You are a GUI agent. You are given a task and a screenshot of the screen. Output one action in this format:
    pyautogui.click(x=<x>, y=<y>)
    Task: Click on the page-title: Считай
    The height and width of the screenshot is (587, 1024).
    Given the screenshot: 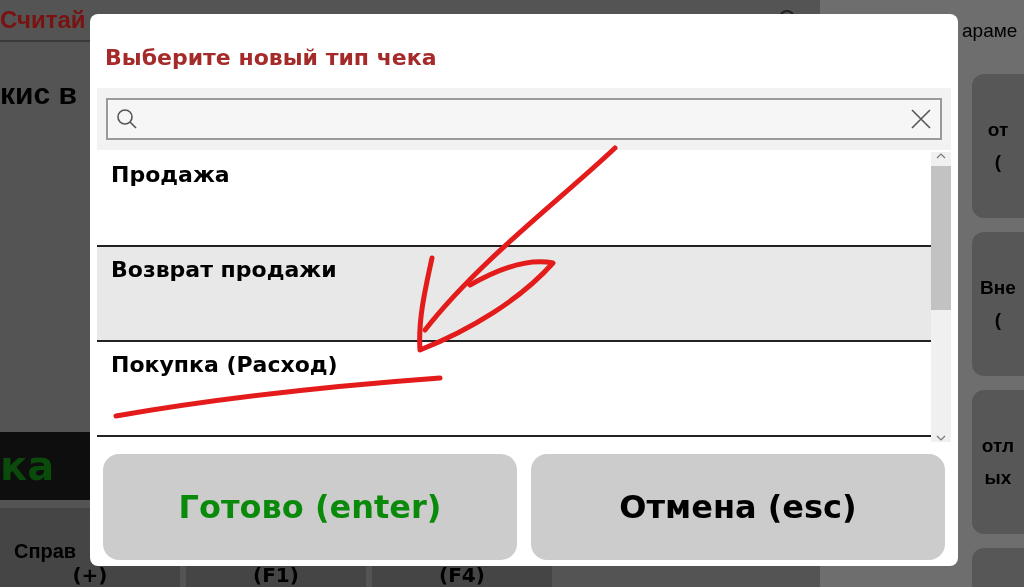 What is the action you would take?
    pyautogui.click(x=43, y=20)
    